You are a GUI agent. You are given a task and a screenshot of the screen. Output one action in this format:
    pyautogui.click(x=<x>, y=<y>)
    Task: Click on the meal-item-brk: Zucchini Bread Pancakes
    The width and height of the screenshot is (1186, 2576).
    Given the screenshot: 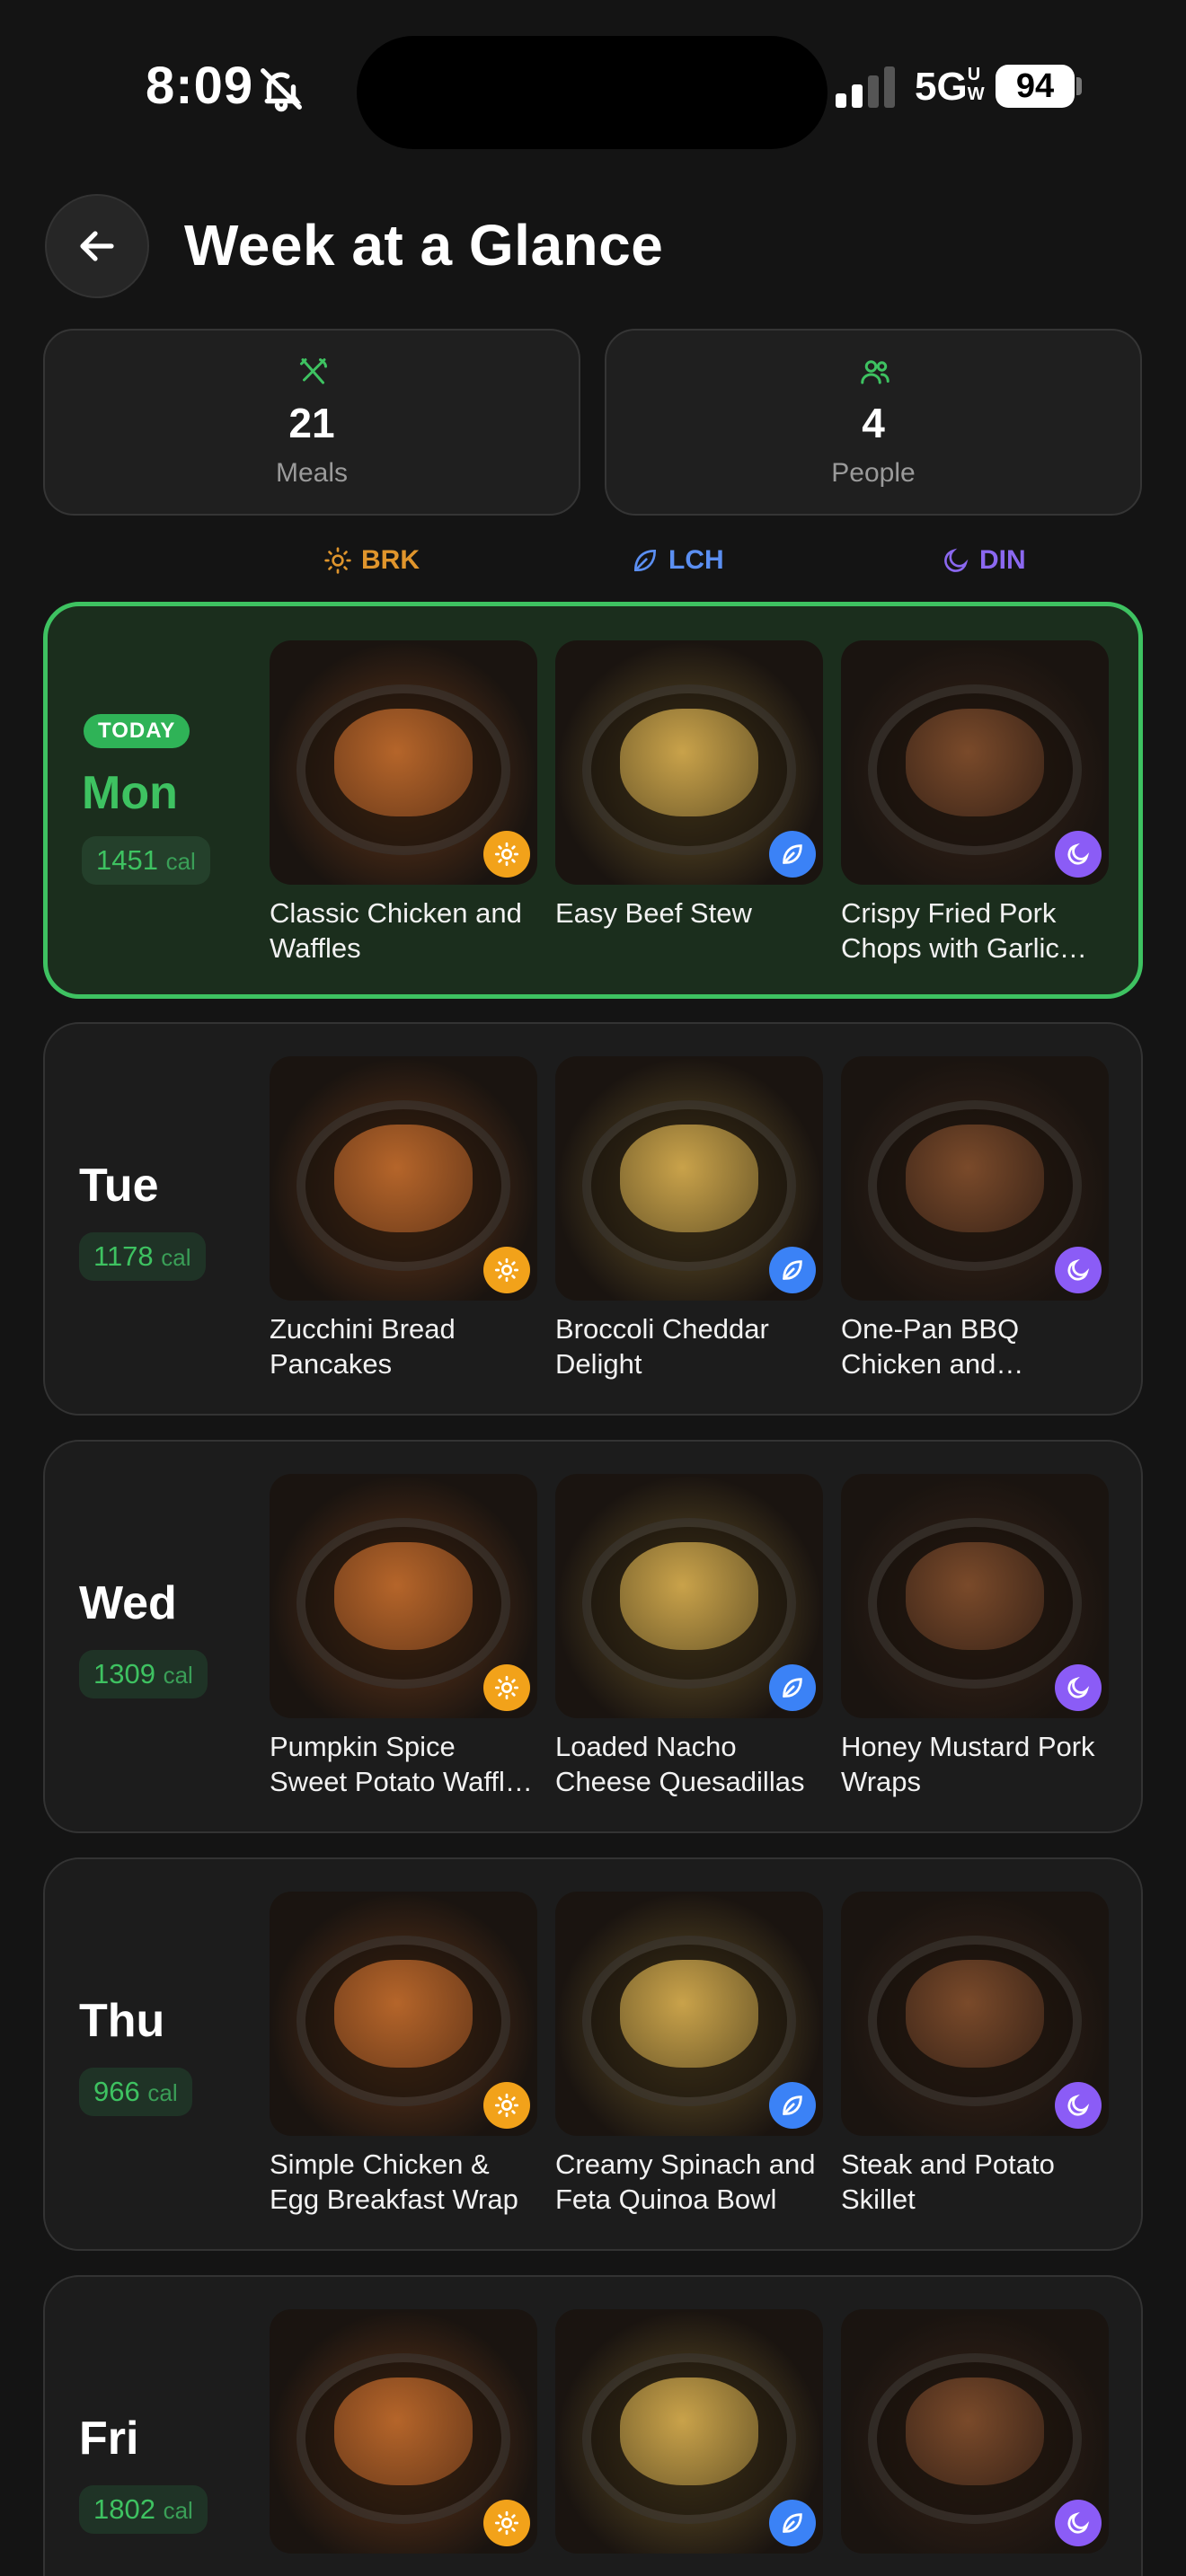 What is the action you would take?
    pyautogui.click(x=403, y=1218)
    